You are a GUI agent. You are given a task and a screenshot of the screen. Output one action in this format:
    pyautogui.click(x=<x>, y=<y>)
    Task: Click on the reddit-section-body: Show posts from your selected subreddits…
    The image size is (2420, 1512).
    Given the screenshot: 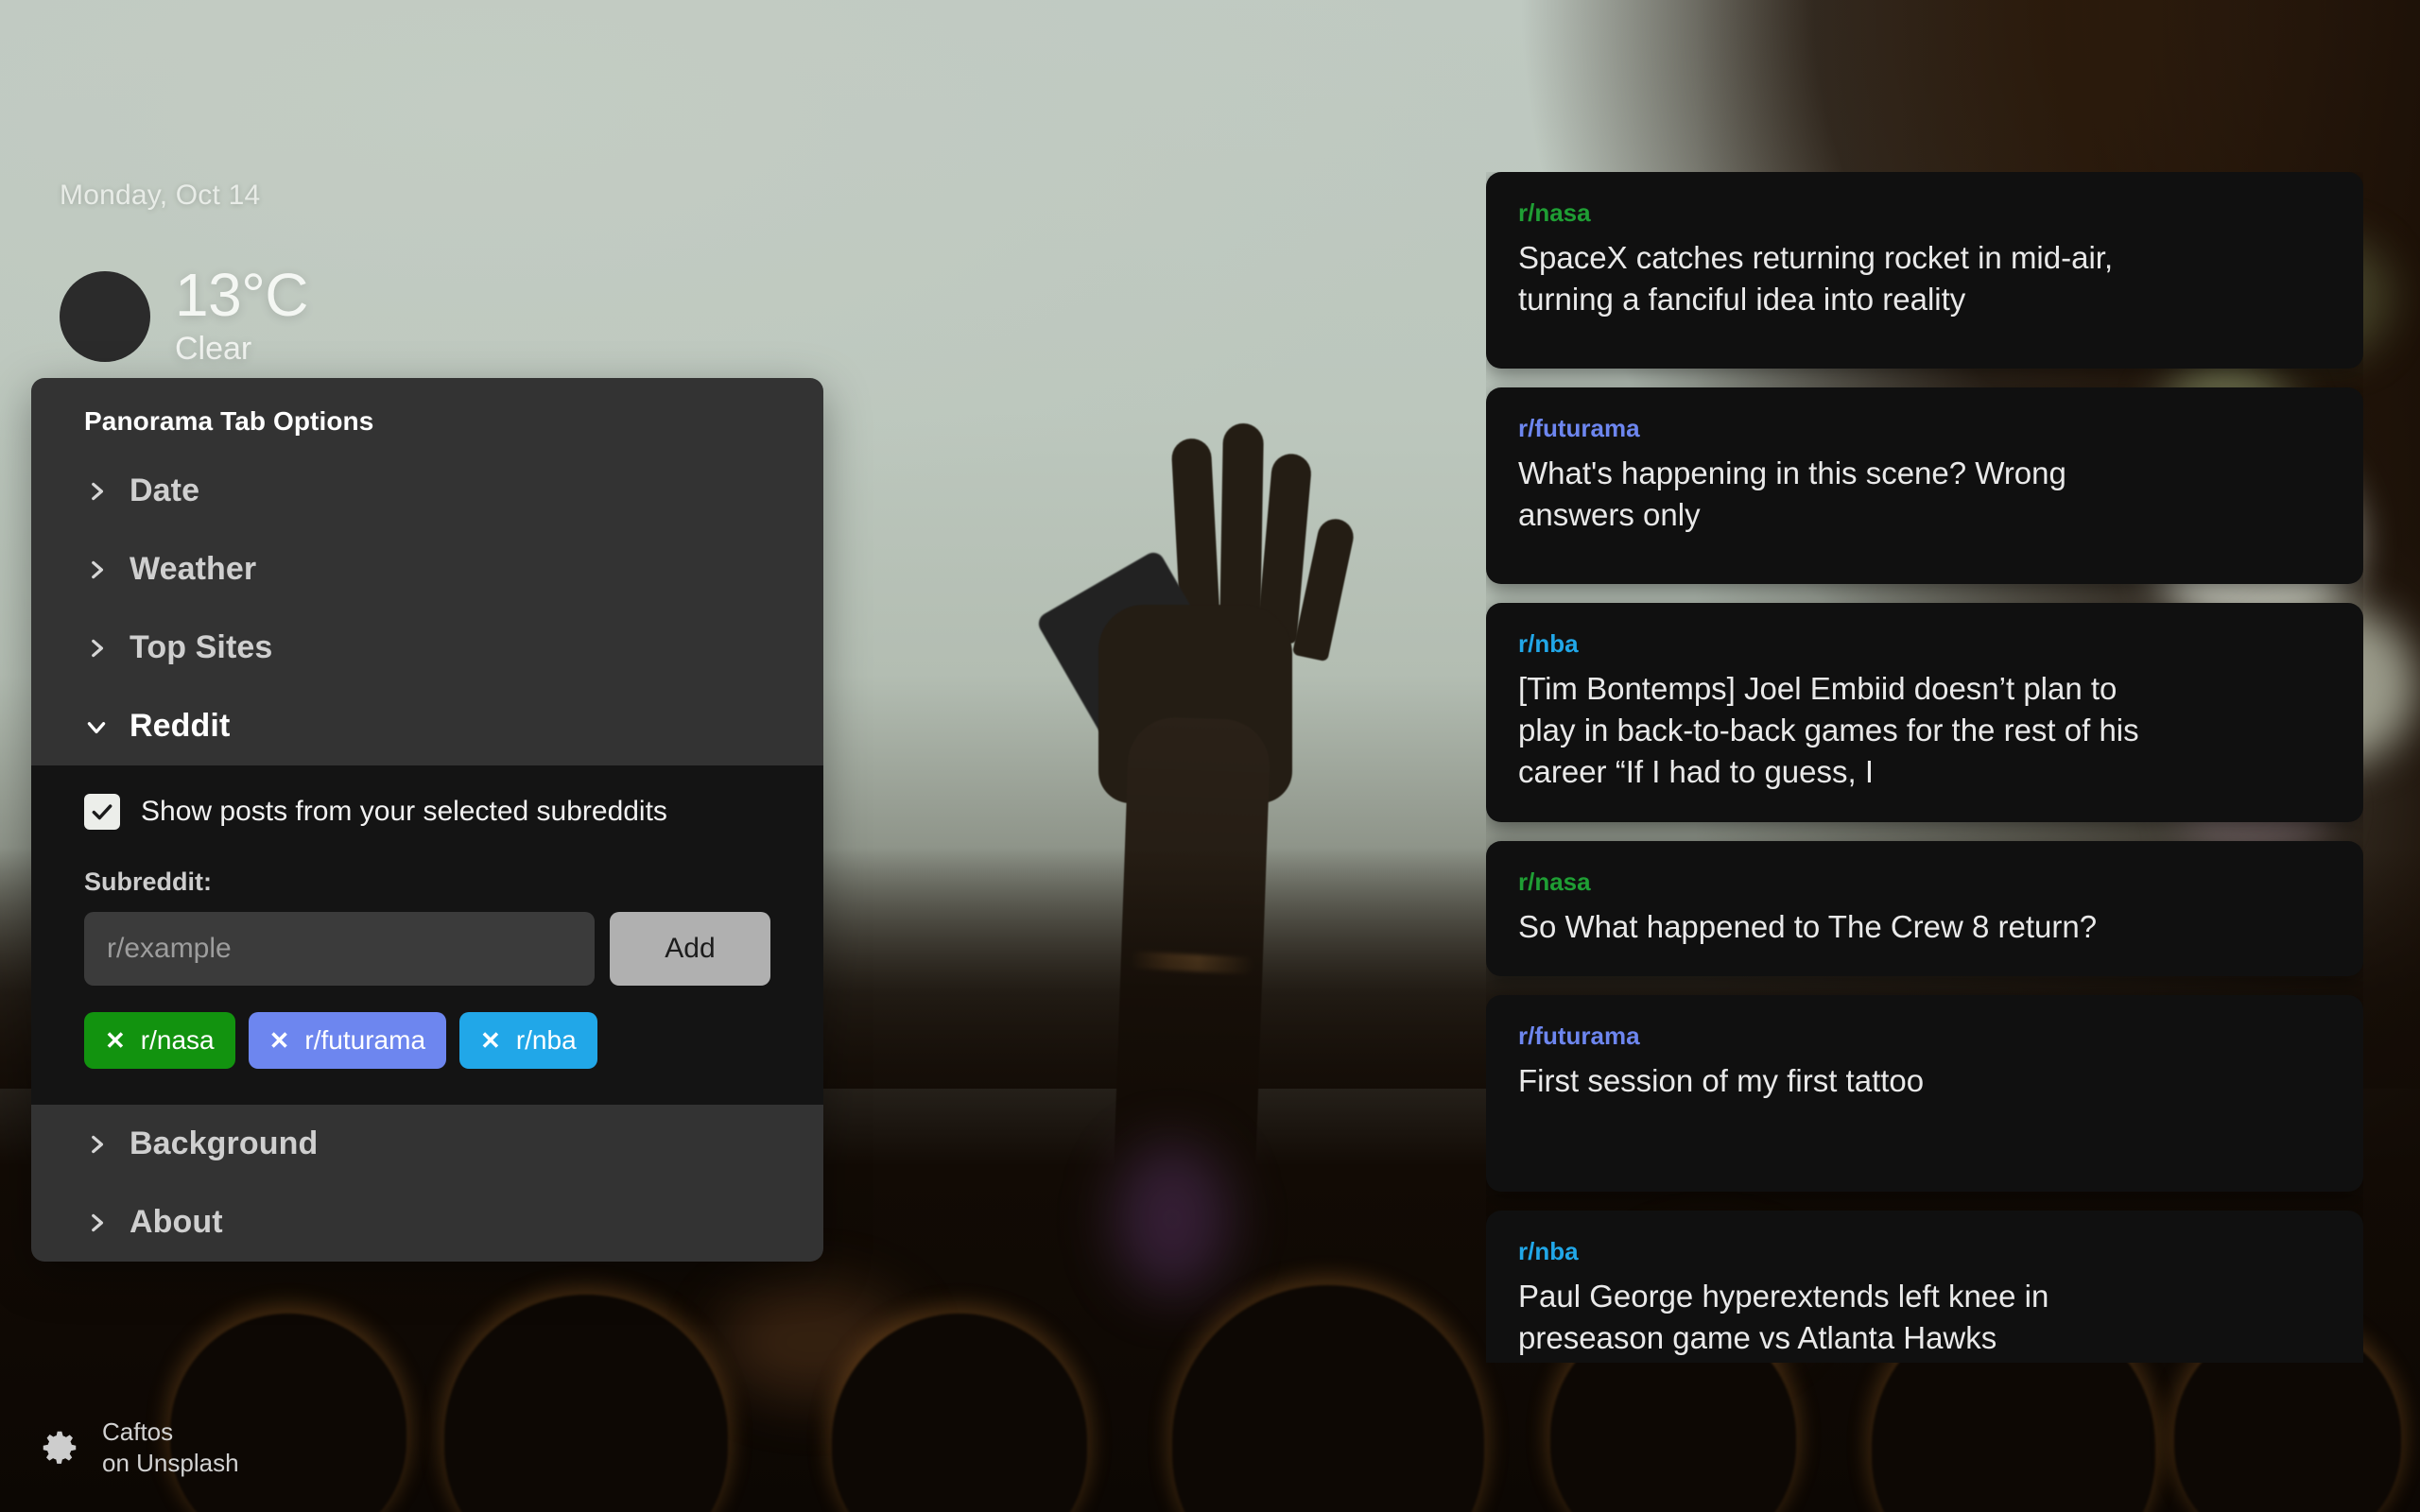 What is the action you would take?
    pyautogui.click(x=427, y=935)
    